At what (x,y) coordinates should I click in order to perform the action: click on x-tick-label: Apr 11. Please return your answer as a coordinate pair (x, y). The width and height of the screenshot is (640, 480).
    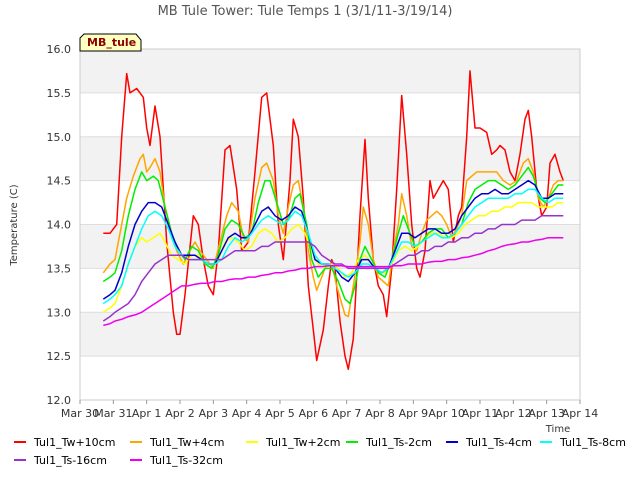
    Looking at the image, I should click on (480, 413).